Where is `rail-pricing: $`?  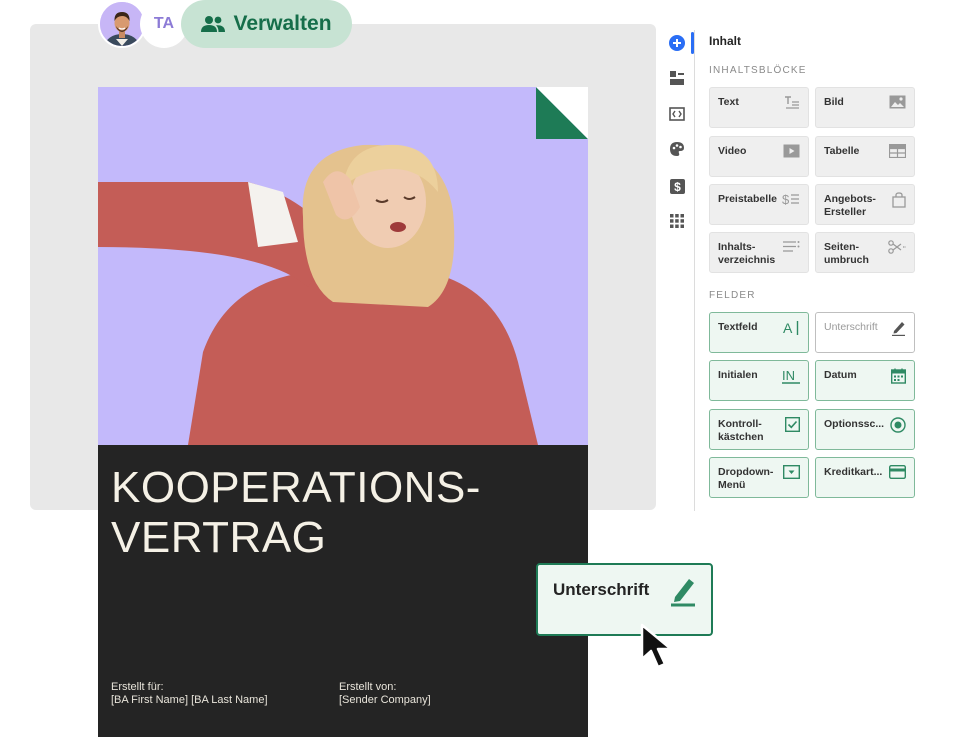 rail-pricing: $ is located at coordinates (677, 186).